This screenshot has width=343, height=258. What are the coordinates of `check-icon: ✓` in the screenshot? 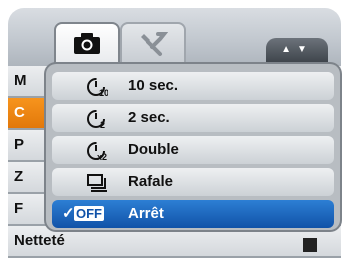 It's located at (68, 213).